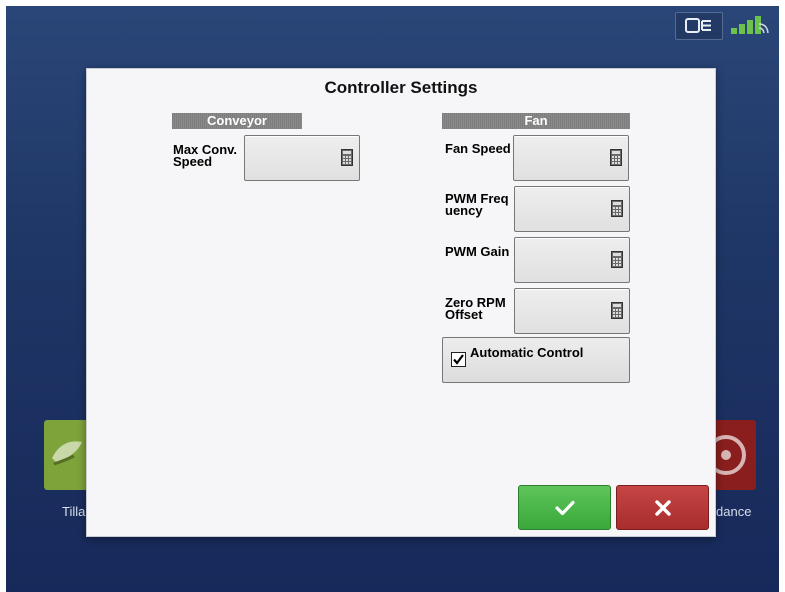 This screenshot has width=785, height=592. I want to click on dialog-title: Controller Settings, so click(401, 87).